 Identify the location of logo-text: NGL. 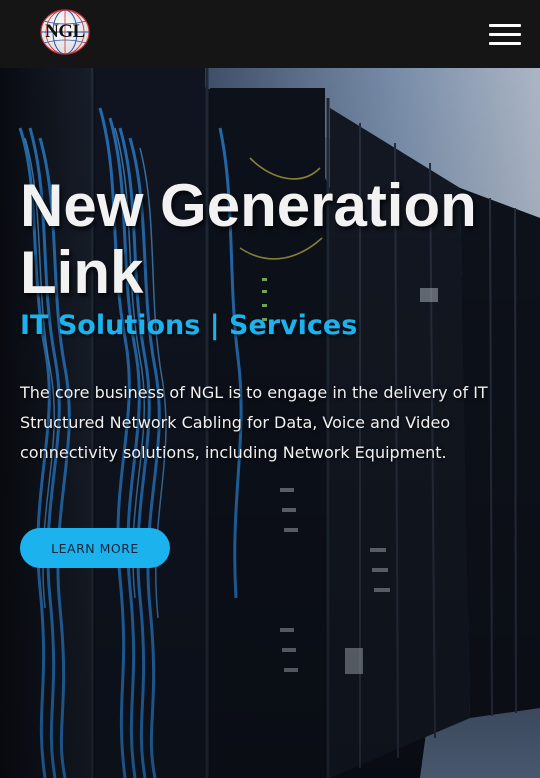
(65, 31).